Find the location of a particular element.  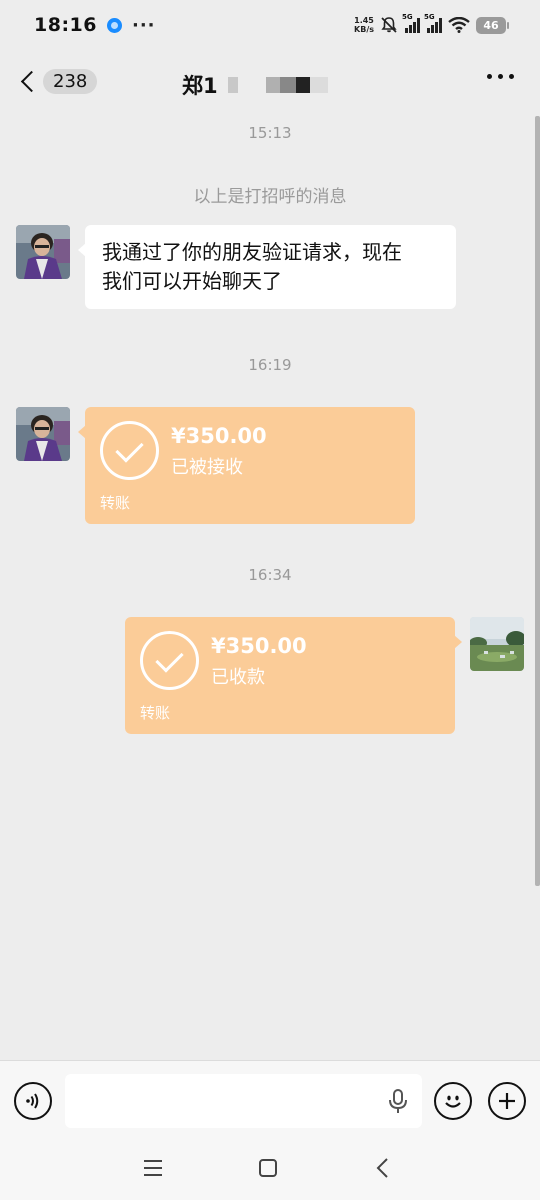

message-input-bar is located at coordinates (270, 1100).